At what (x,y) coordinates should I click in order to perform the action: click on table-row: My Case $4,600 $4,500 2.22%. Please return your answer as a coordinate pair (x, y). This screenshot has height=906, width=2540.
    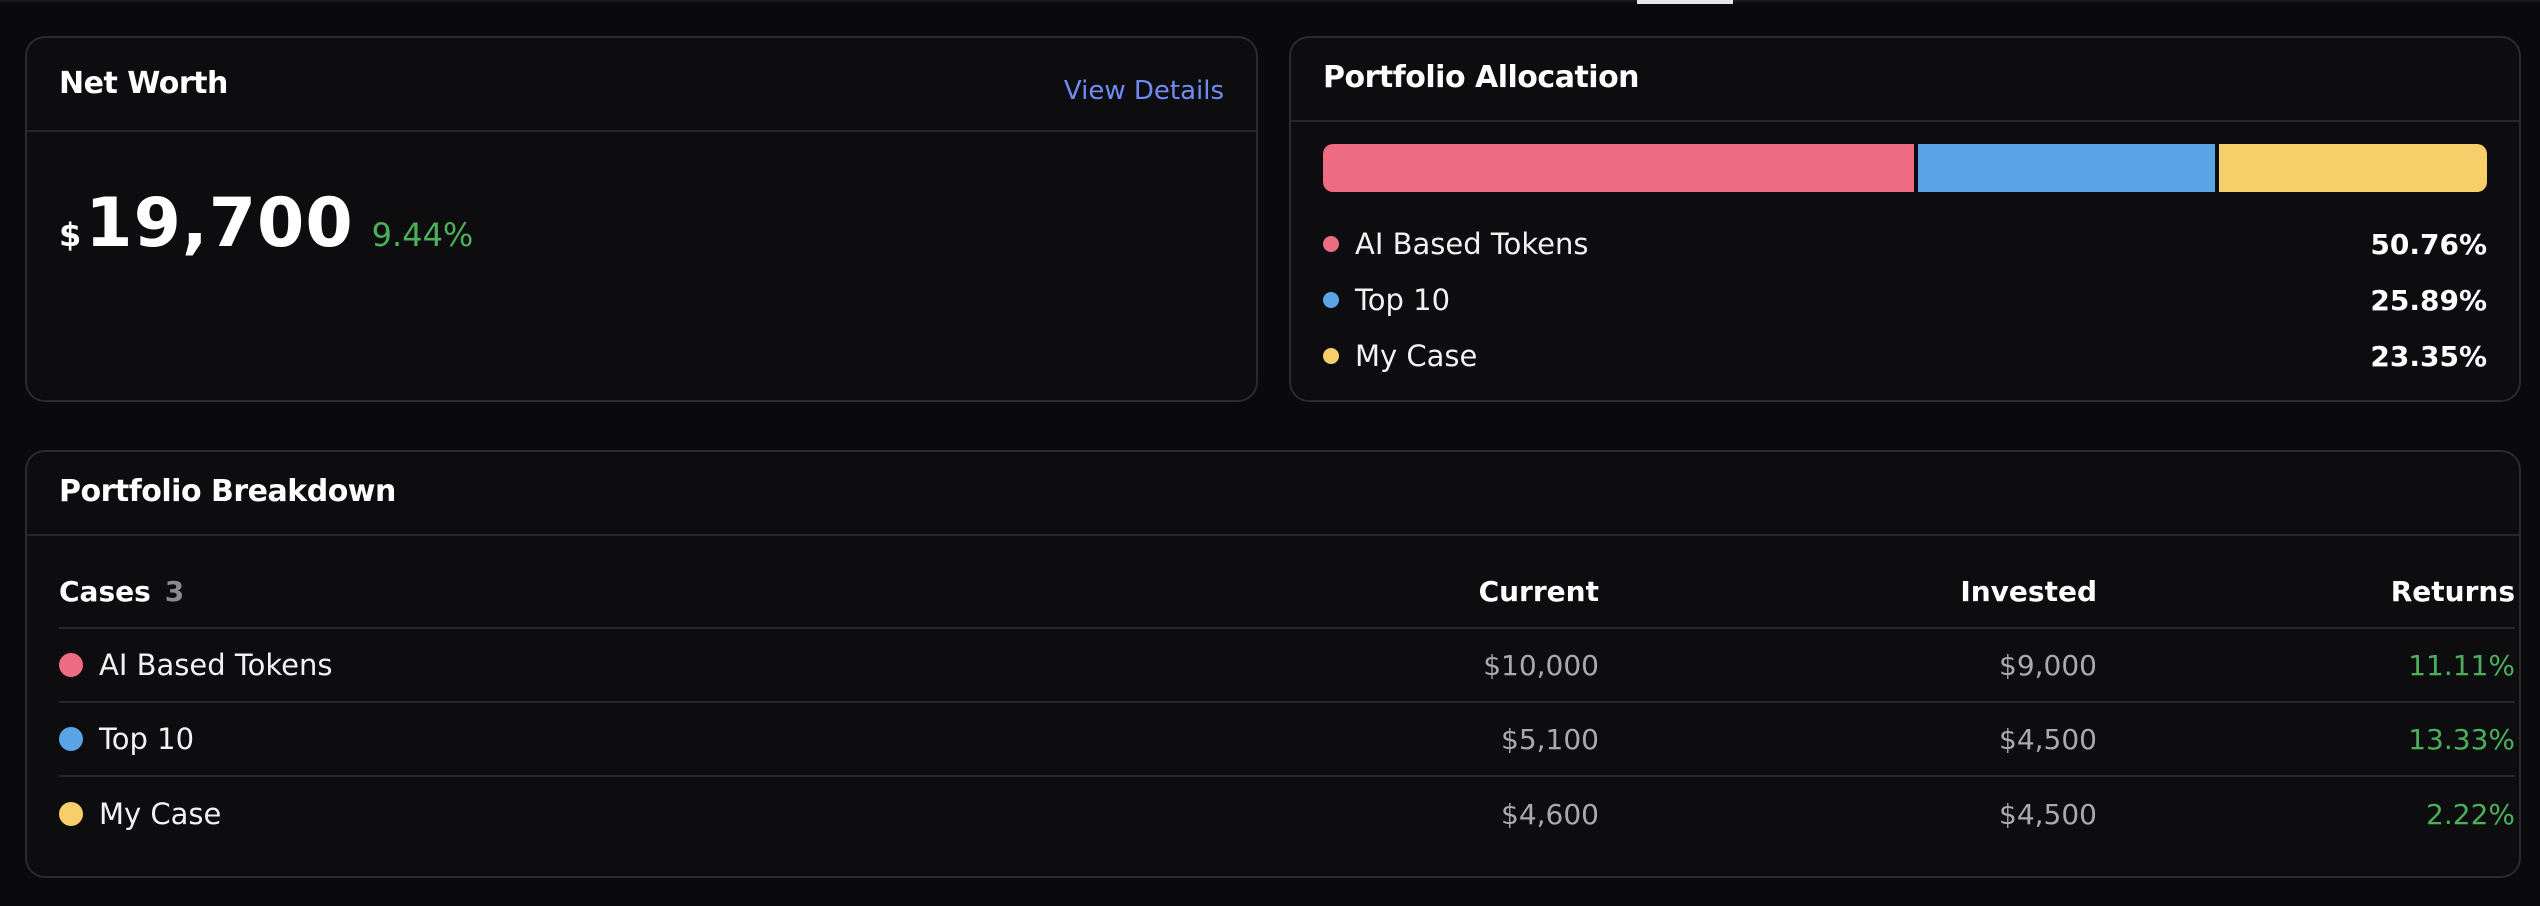
    Looking at the image, I should click on (1287, 814).